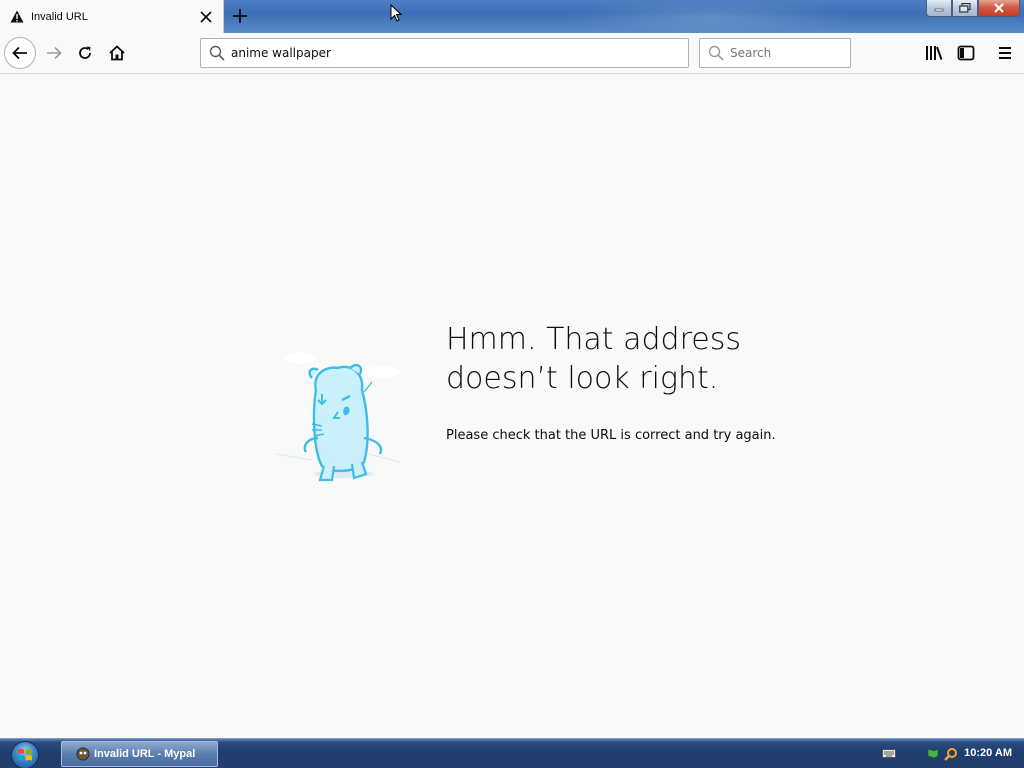 This screenshot has width=1024, height=768. I want to click on back-arrow-icon, so click(19, 53).